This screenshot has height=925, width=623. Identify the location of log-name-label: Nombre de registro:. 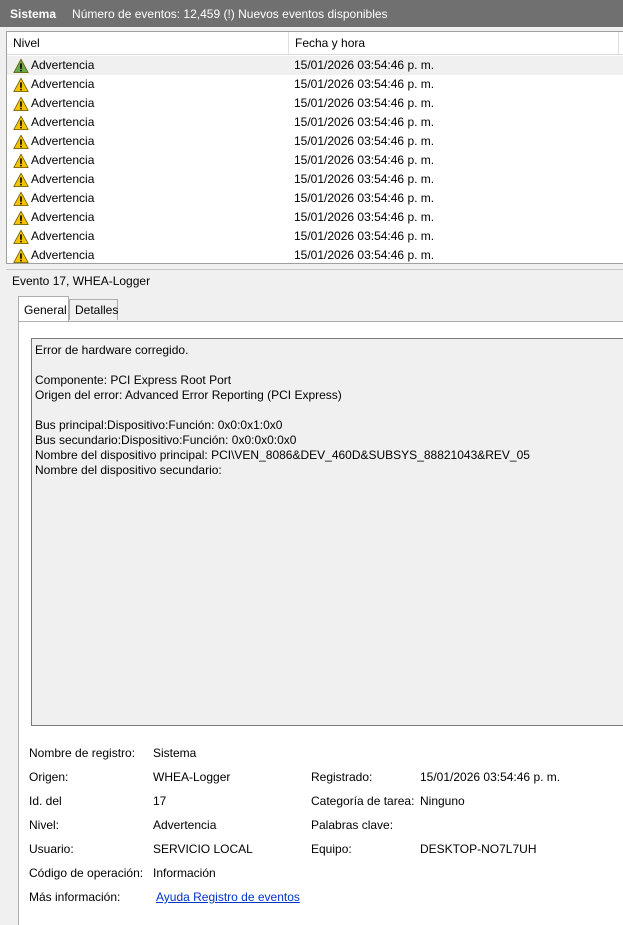
(82, 753).